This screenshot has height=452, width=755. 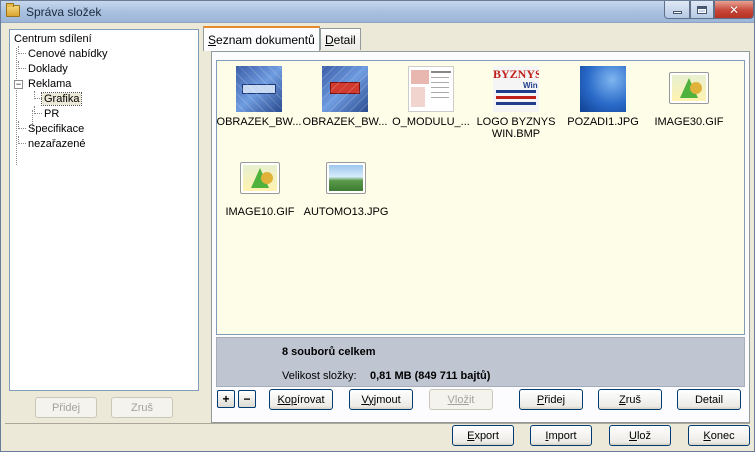 What do you see at coordinates (516, 128) in the screenshot?
I see `file-name: LOGO BYZNYS WIN.BMP` at bounding box center [516, 128].